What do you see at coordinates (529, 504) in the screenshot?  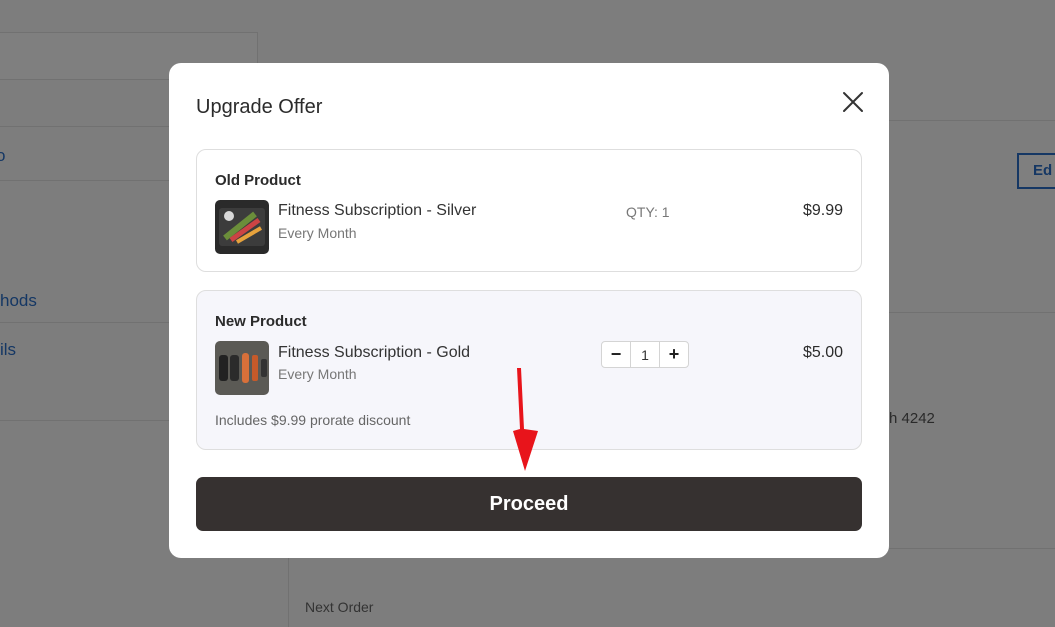 I see `proceed-button: Proceed` at bounding box center [529, 504].